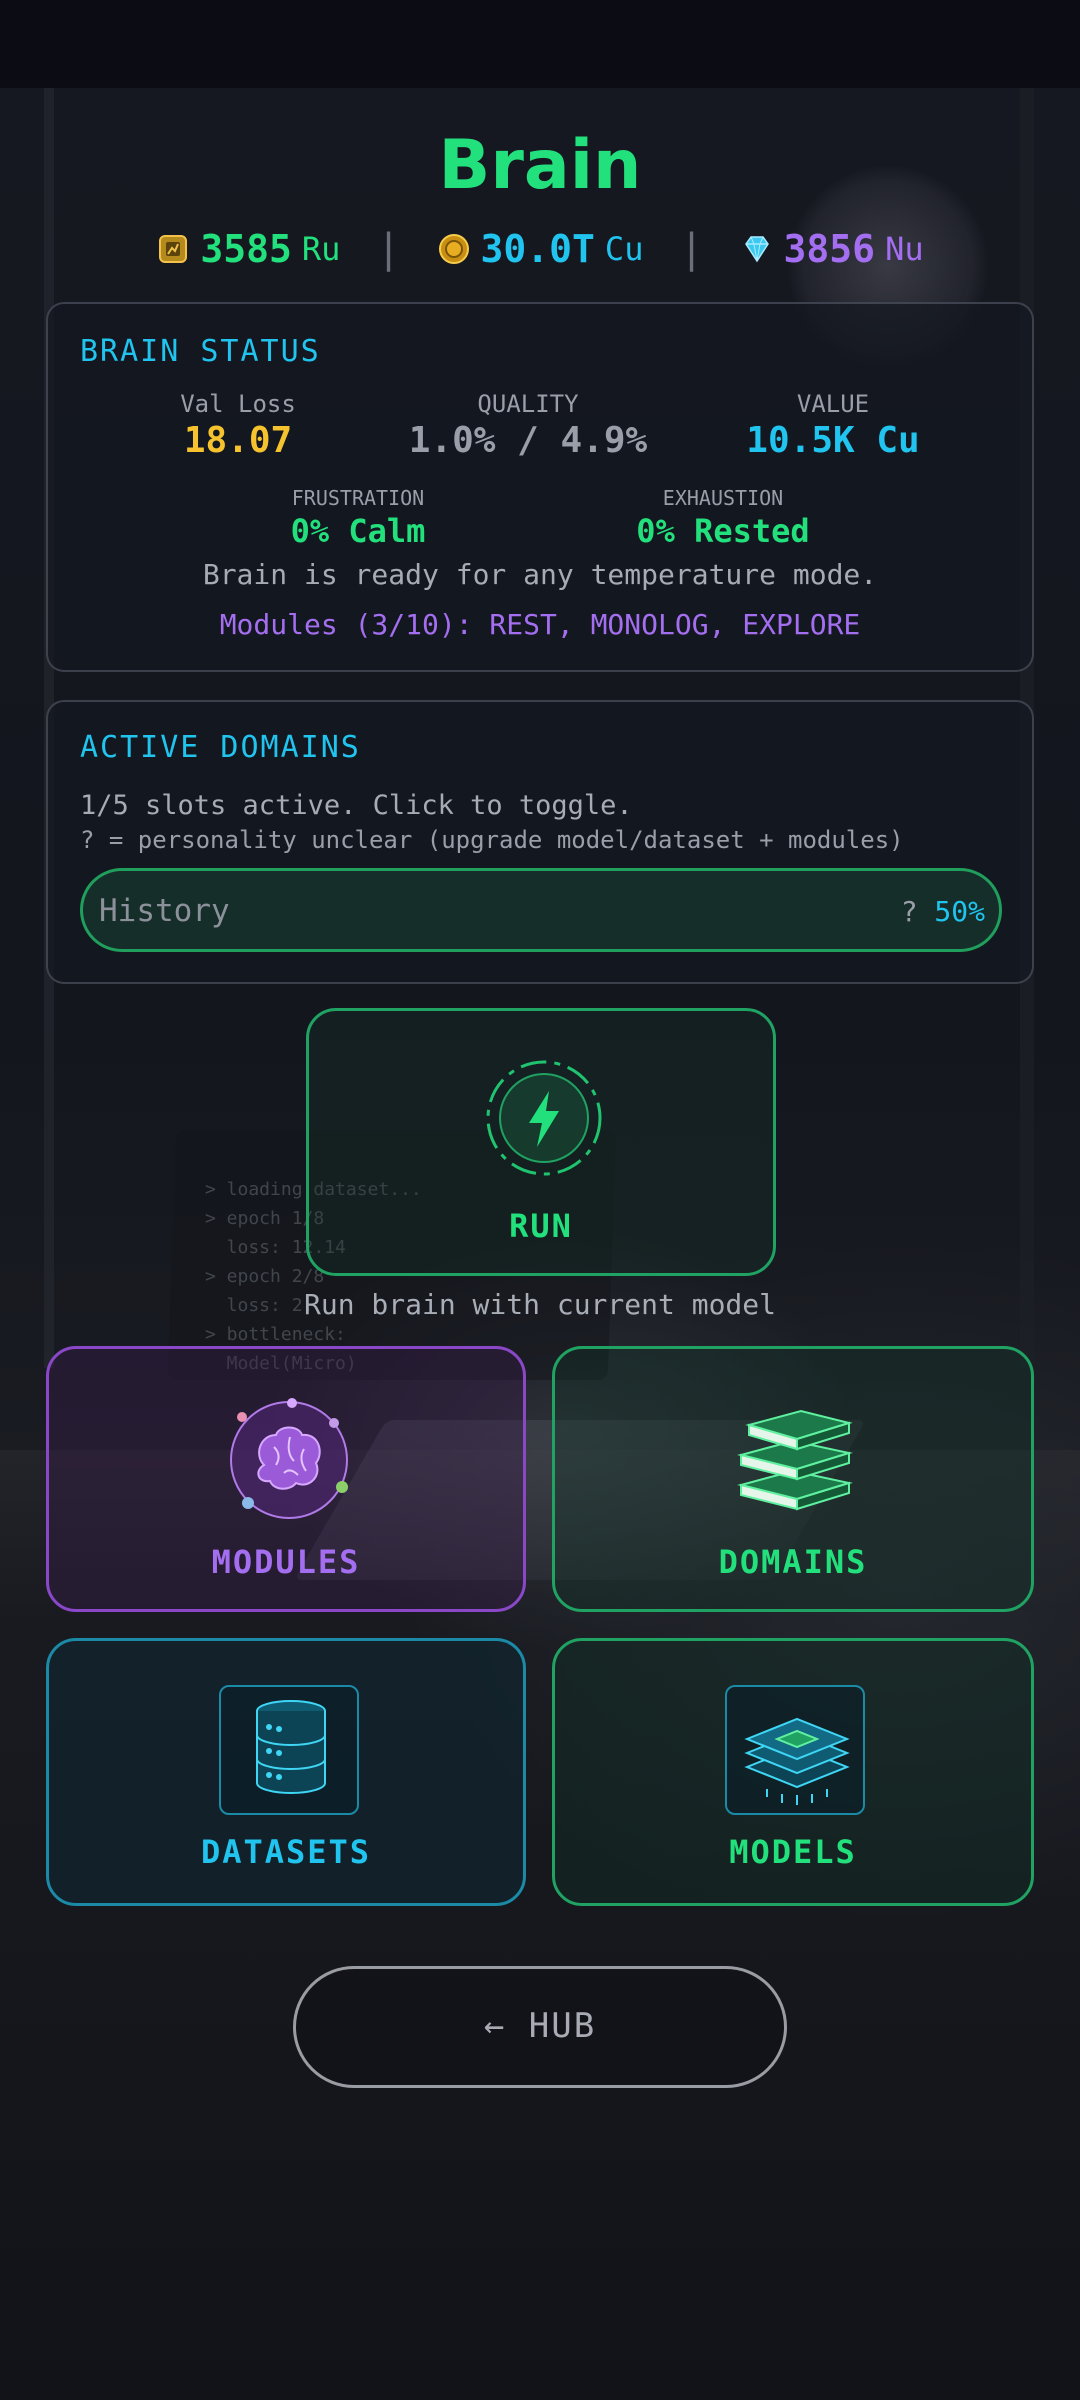 This screenshot has height=2400, width=1080. I want to click on datasets-button: DATASETS, so click(286, 1772).